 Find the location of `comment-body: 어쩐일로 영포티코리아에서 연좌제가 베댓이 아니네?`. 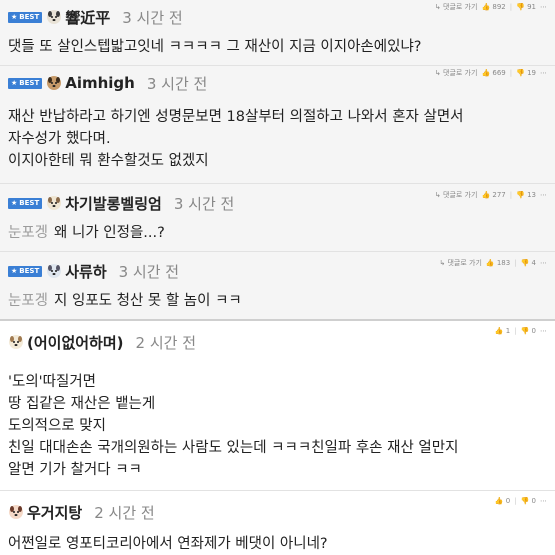

comment-body: 어쩐일로 영포티코리아에서 연좌제가 베댓이 아니네? is located at coordinates (168, 544).